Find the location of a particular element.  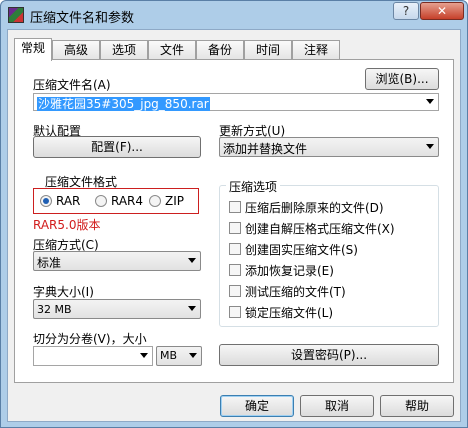

close-button: ✕ is located at coordinates (442, 11).